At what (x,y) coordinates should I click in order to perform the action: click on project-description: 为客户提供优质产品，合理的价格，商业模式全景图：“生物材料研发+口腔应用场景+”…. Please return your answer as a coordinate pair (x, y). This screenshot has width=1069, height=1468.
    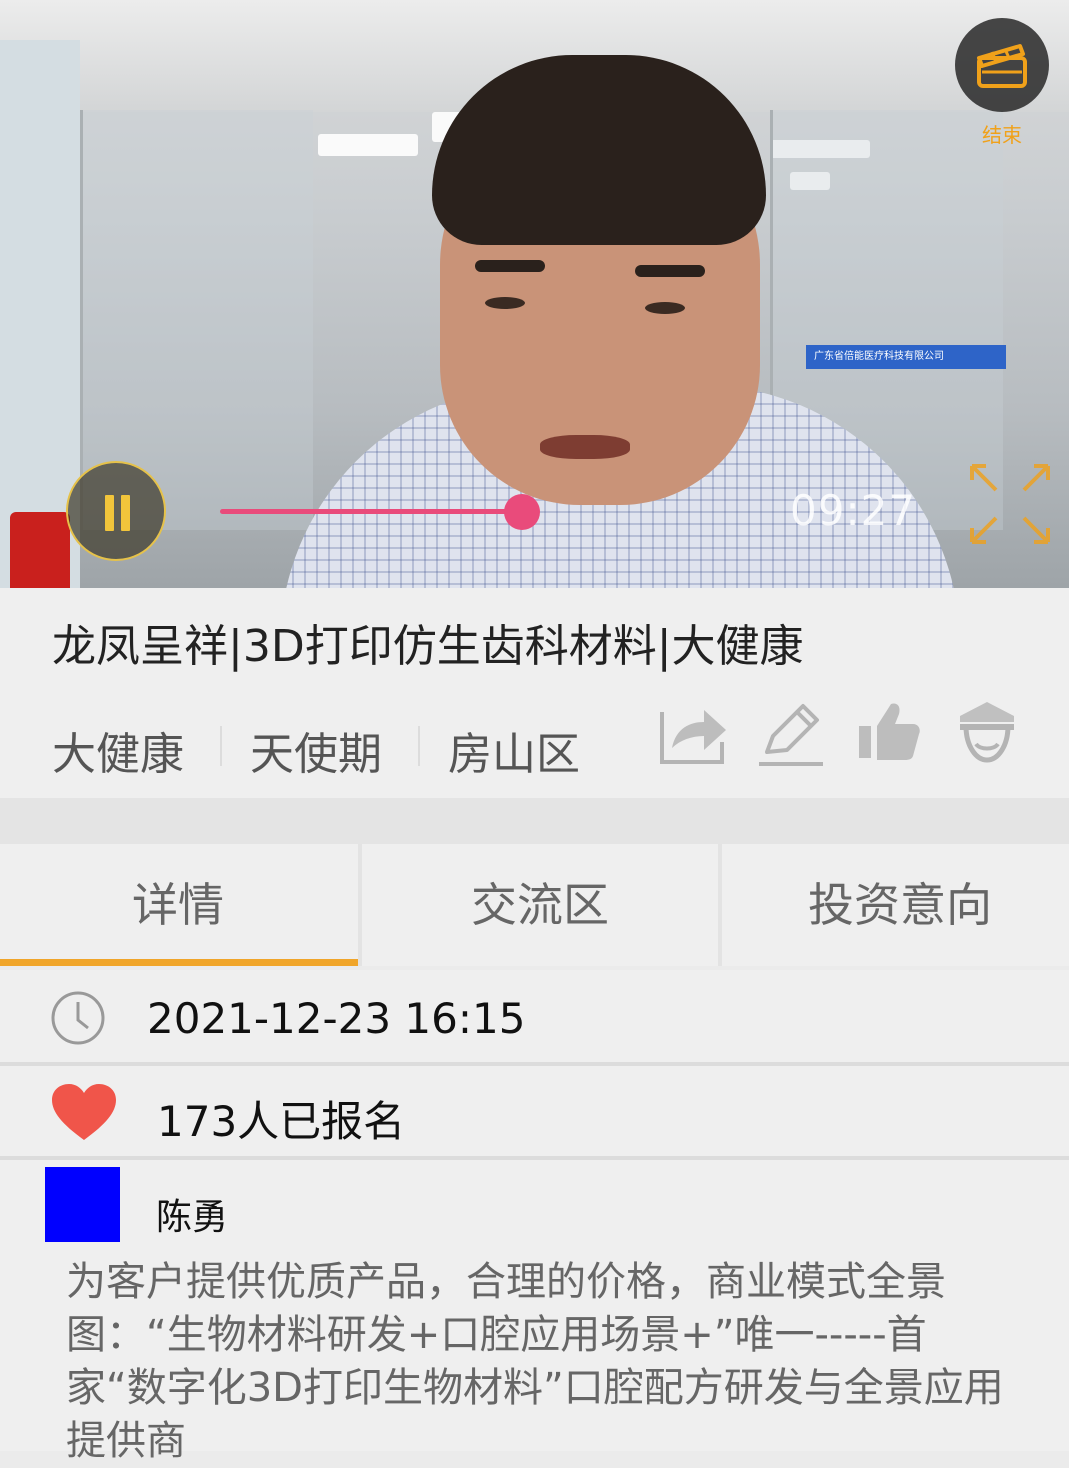
    Looking at the image, I should click on (535, 1361).